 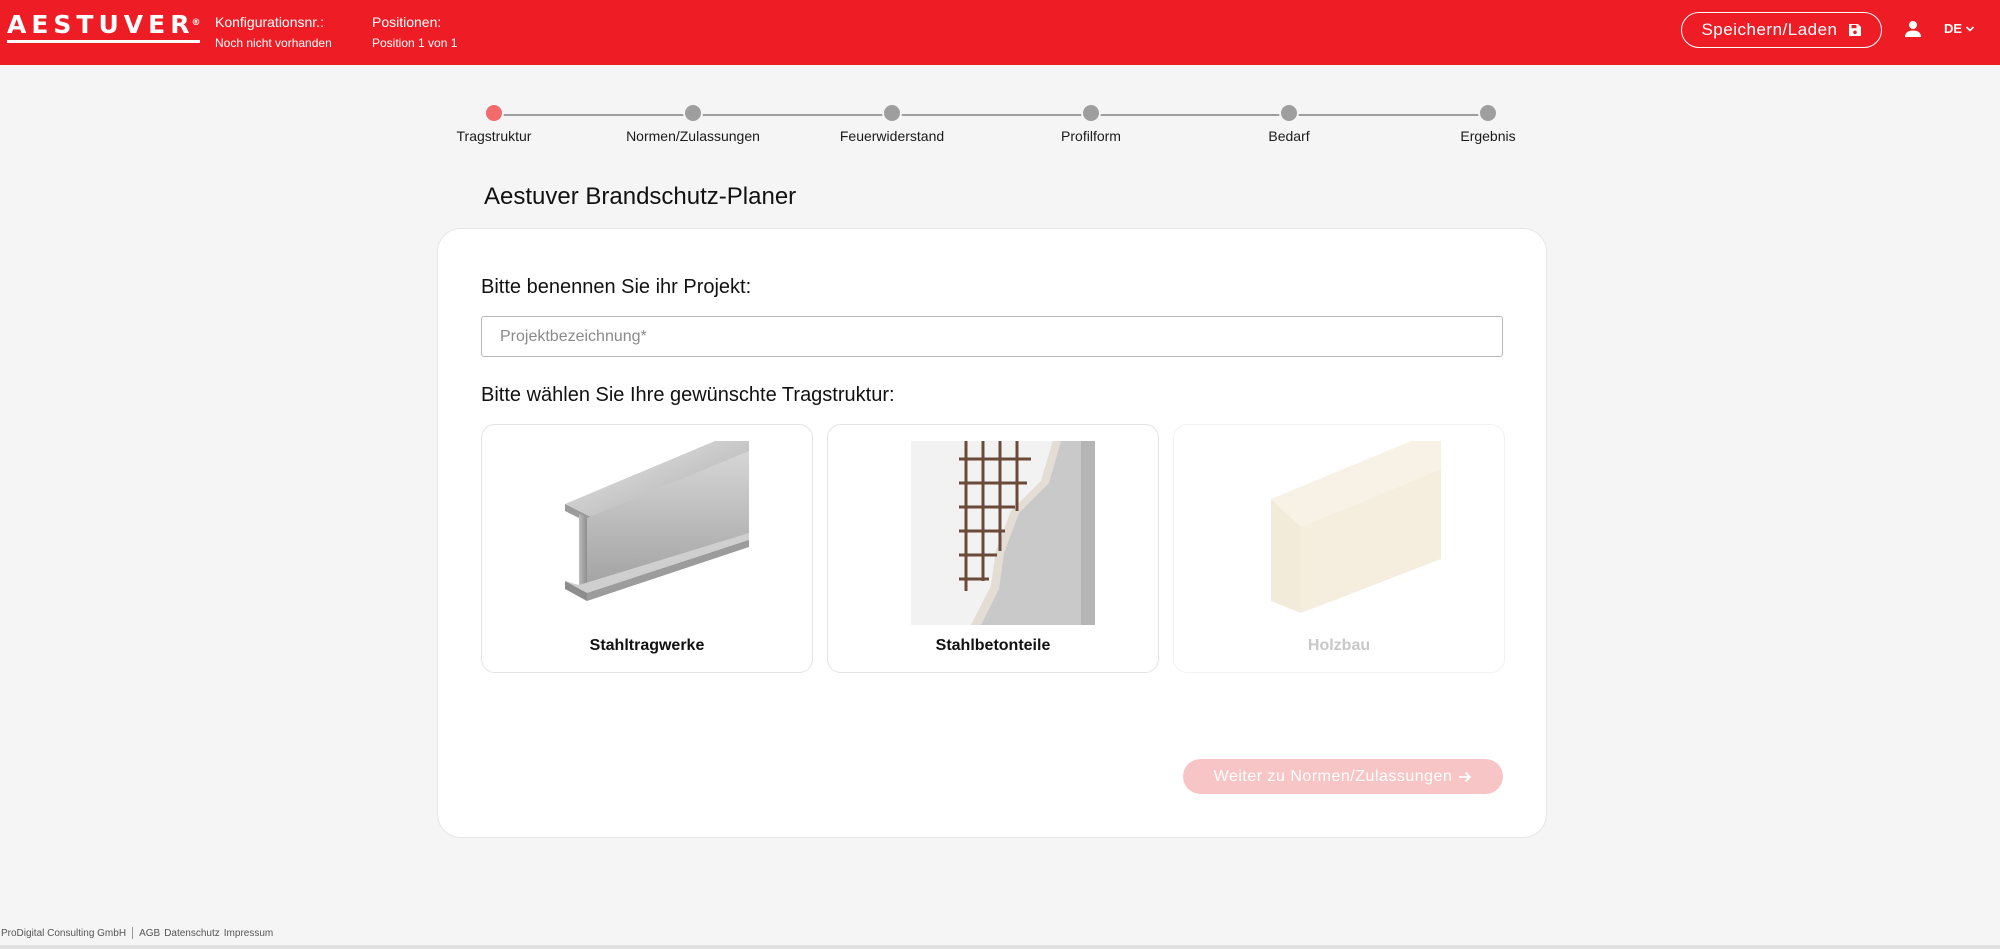 What do you see at coordinates (1769, 29) in the screenshot?
I see `save-load-label: Speichern/Laden` at bounding box center [1769, 29].